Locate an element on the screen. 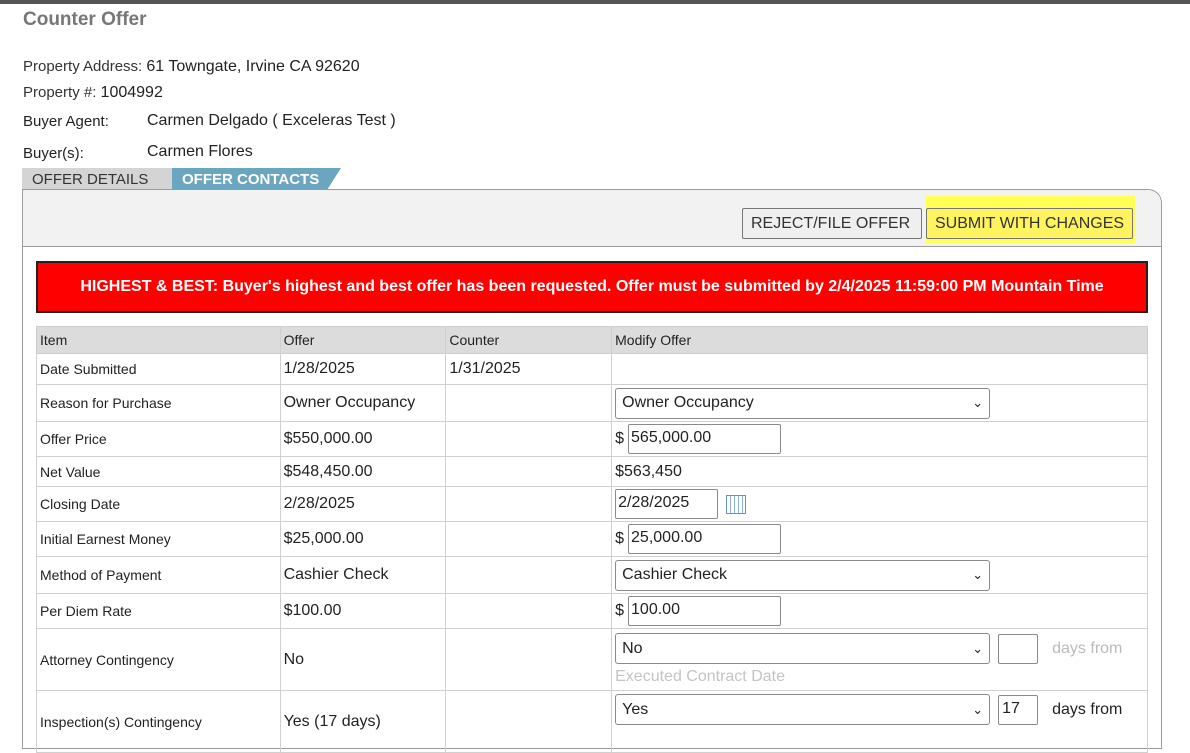  table-header-row: Item Offer Counter Modify Offer is located at coordinates (592, 340).